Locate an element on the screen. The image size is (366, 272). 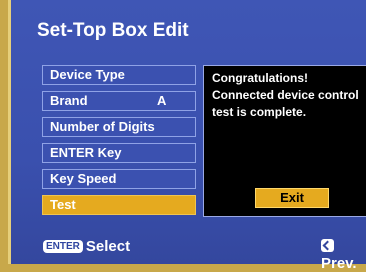
menu-item-label: Device Type is located at coordinates (87, 74).